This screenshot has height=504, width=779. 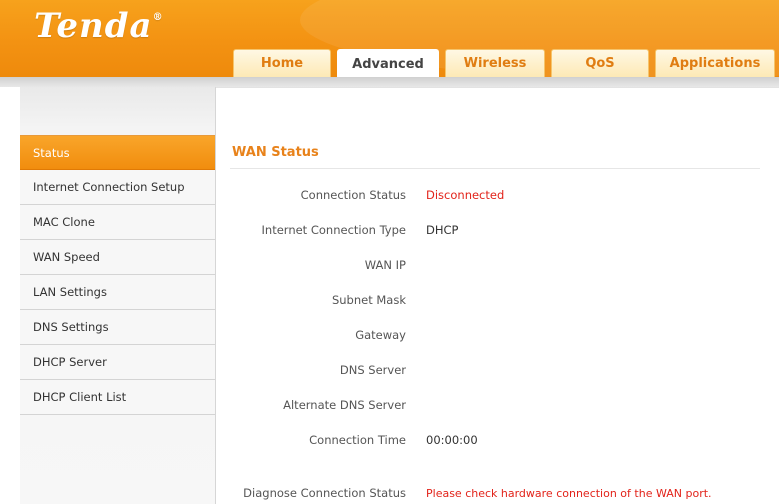 What do you see at coordinates (51, 152) in the screenshot?
I see `sidebar-item-label: Status` at bounding box center [51, 152].